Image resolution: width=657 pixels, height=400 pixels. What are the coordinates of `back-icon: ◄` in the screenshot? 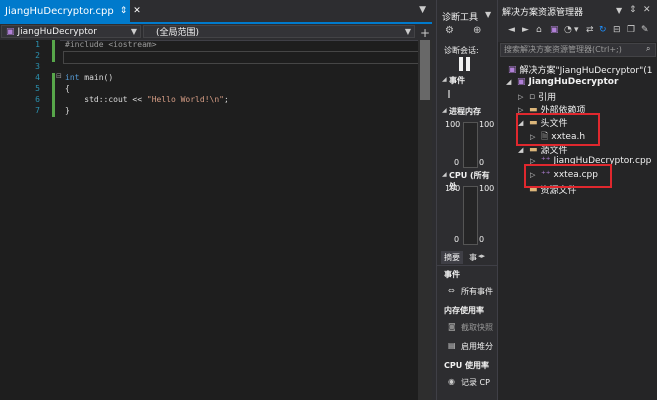 It's located at (511, 30).